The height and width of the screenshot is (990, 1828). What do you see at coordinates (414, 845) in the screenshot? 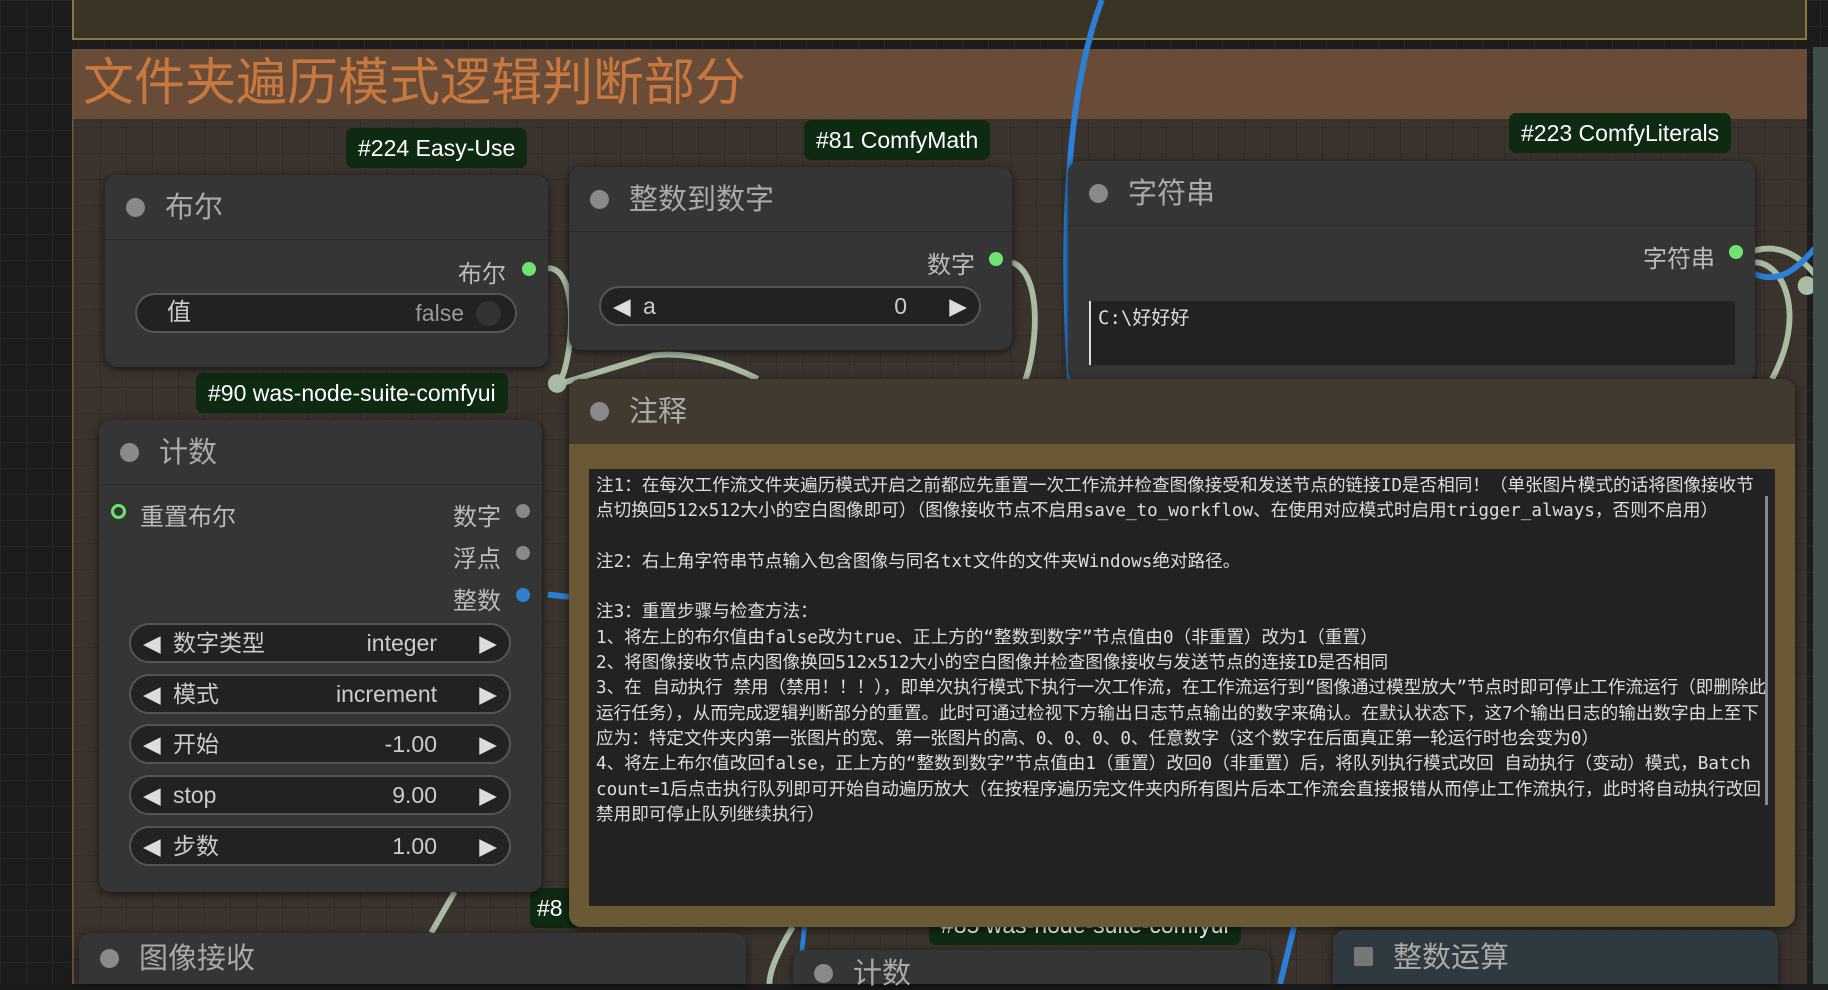
I see `widget-value: 1.00` at bounding box center [414, 845].